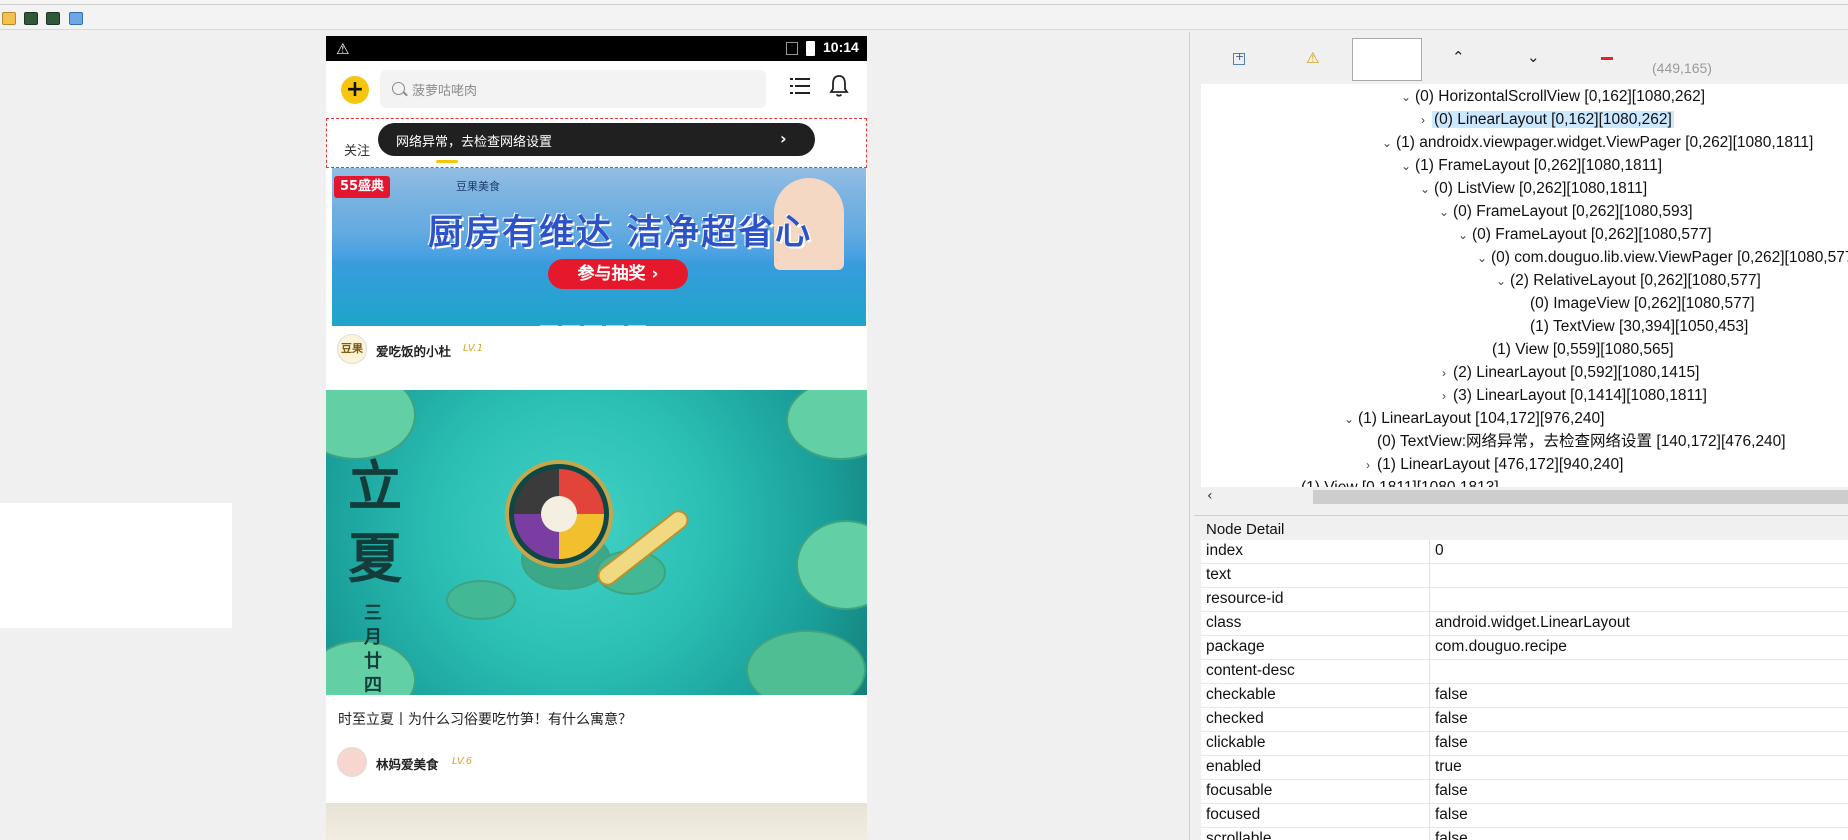 Image resolution: width=1848 pixels, height=840 pixels. Describe the element at coordinates (76, 18) in the screenshot. I see `save-icon` at that location.